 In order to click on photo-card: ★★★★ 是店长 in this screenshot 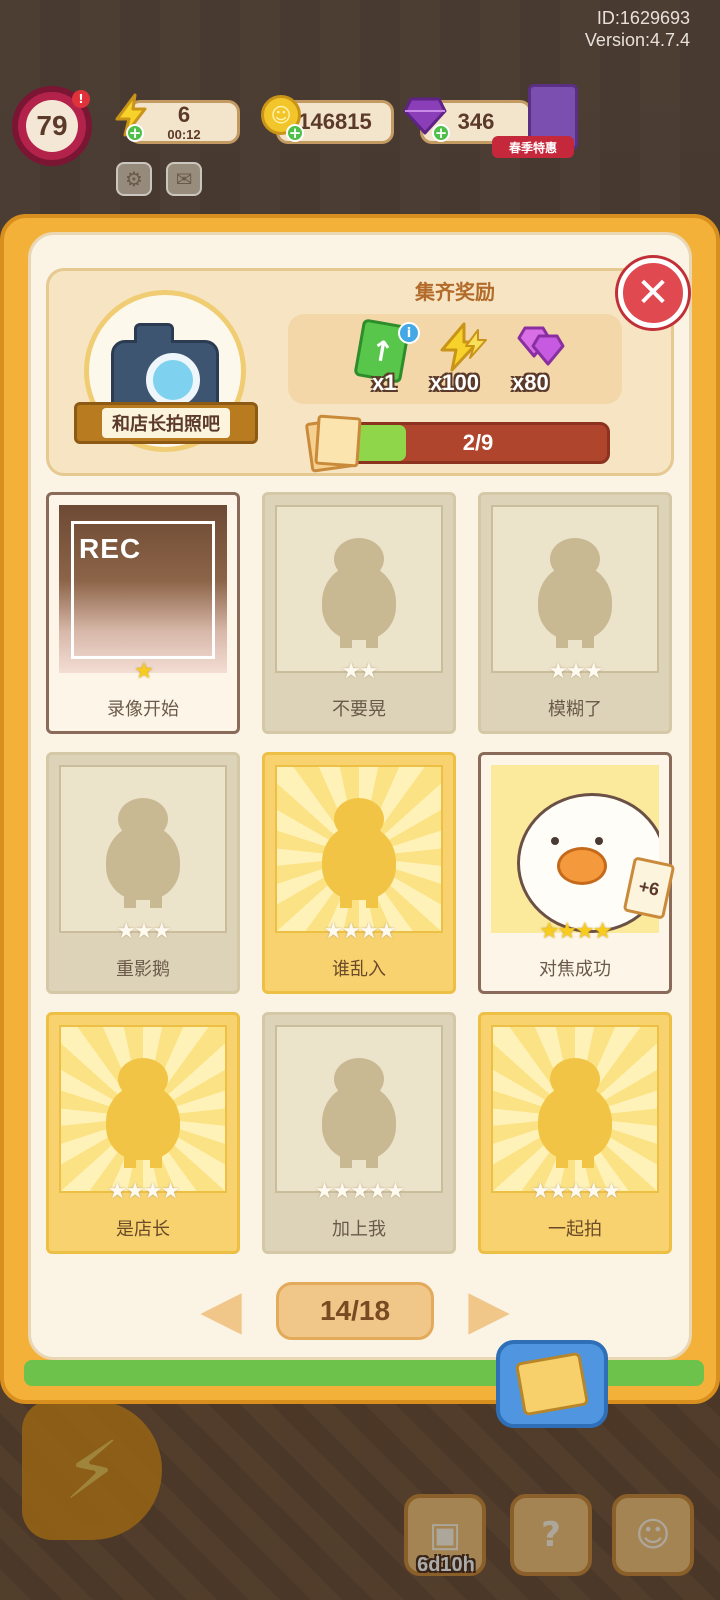, I will do `click(143, 1133)`.